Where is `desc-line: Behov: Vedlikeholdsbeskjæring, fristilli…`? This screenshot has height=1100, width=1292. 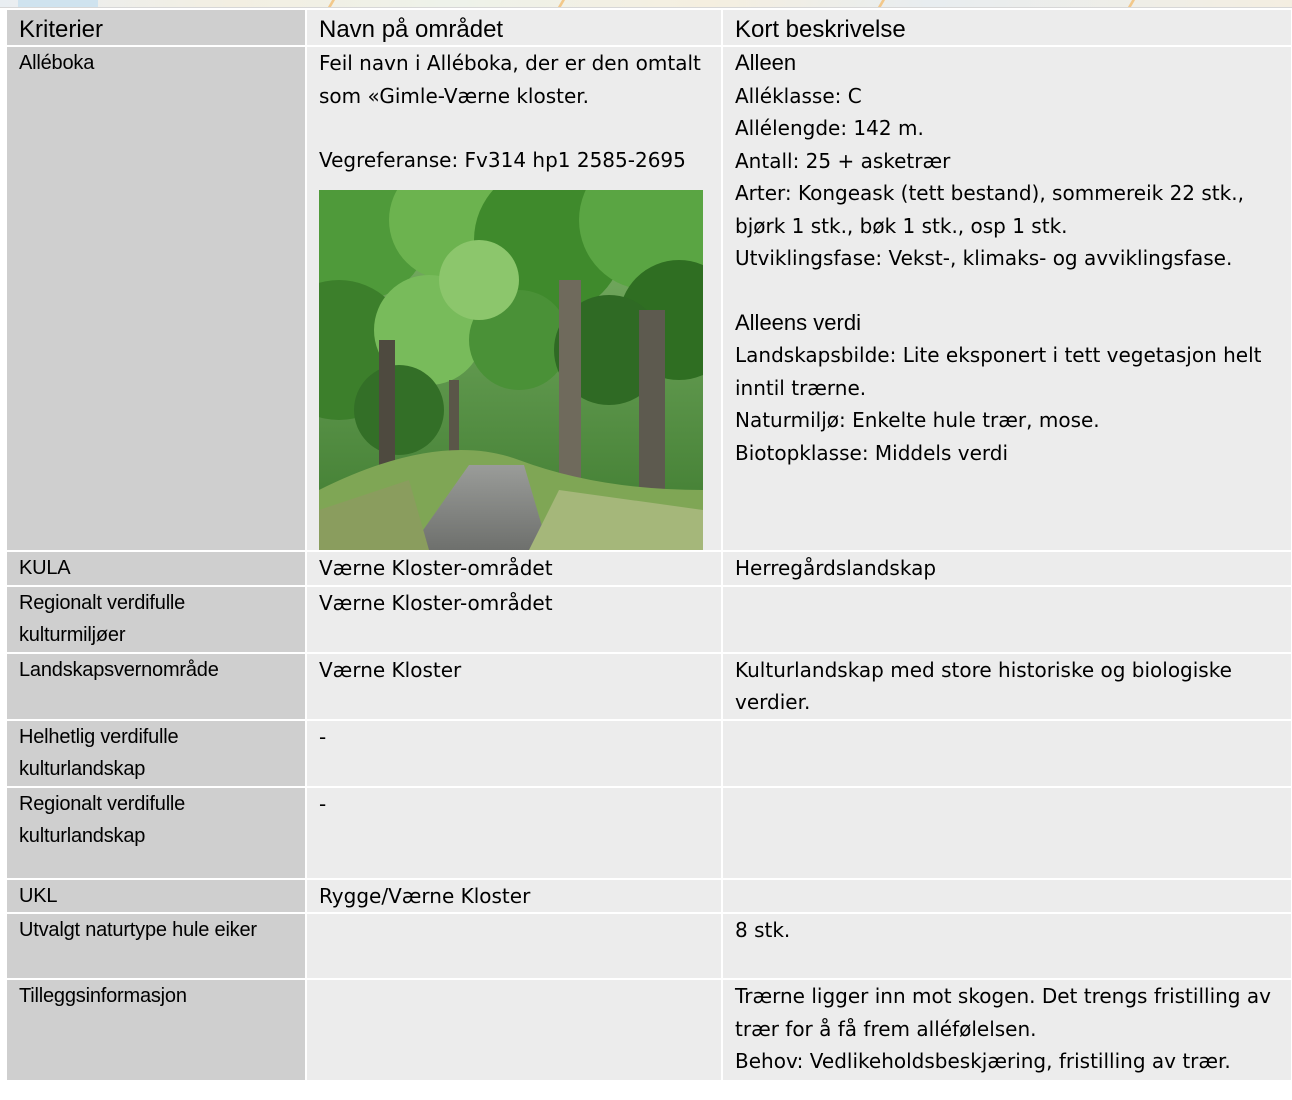
desc-line: Behov: Vedlikeholdsbeskjæring, fristilli… is located at coordinates (983, 1061).